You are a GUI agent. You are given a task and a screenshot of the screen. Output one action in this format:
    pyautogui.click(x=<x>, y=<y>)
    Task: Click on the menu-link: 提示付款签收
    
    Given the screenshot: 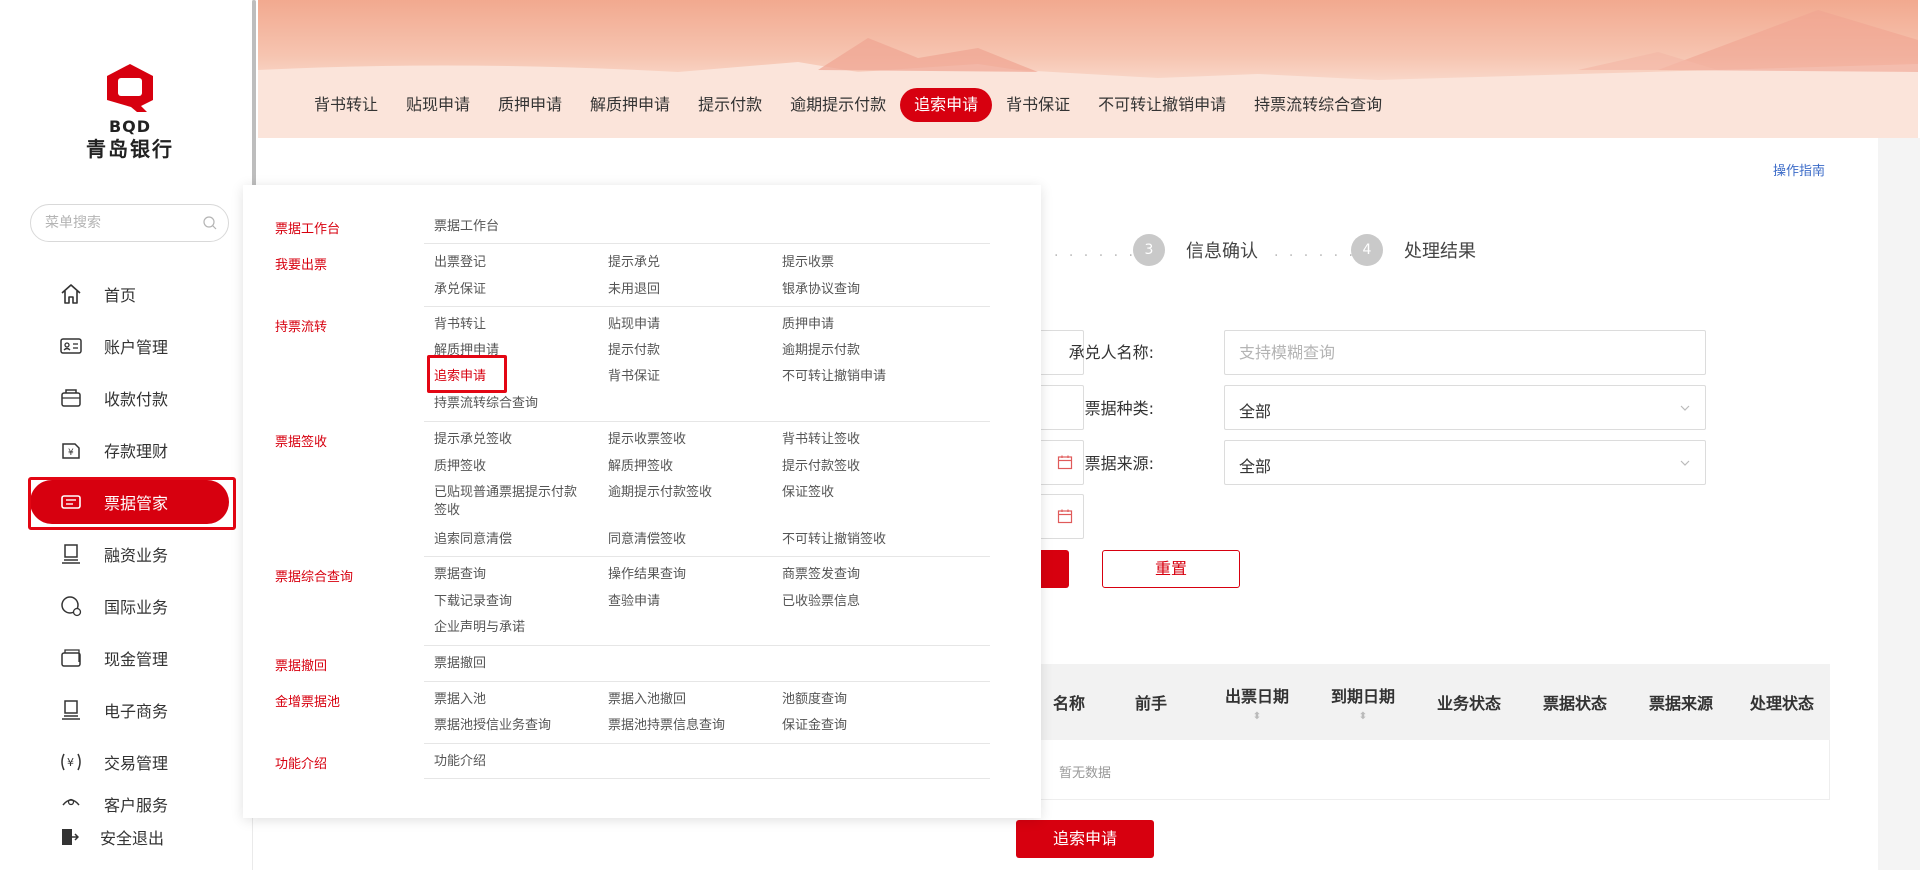 What is the action you would take?
    pyautogui.click(x=821, y=467)
    